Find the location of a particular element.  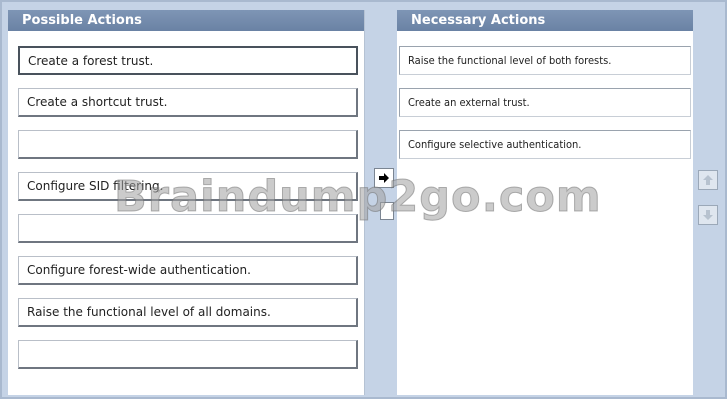

arrow-down-icon is located at coordinates (708, 215).